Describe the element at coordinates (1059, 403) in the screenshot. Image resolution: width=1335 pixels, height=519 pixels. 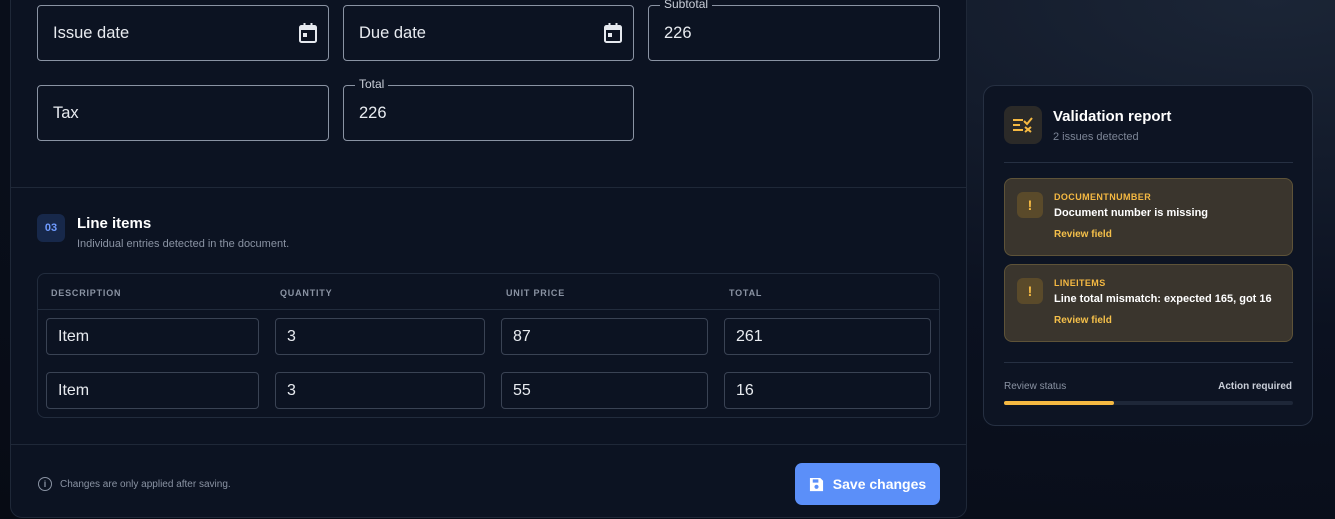
I see `review-progress-fill` at that location.